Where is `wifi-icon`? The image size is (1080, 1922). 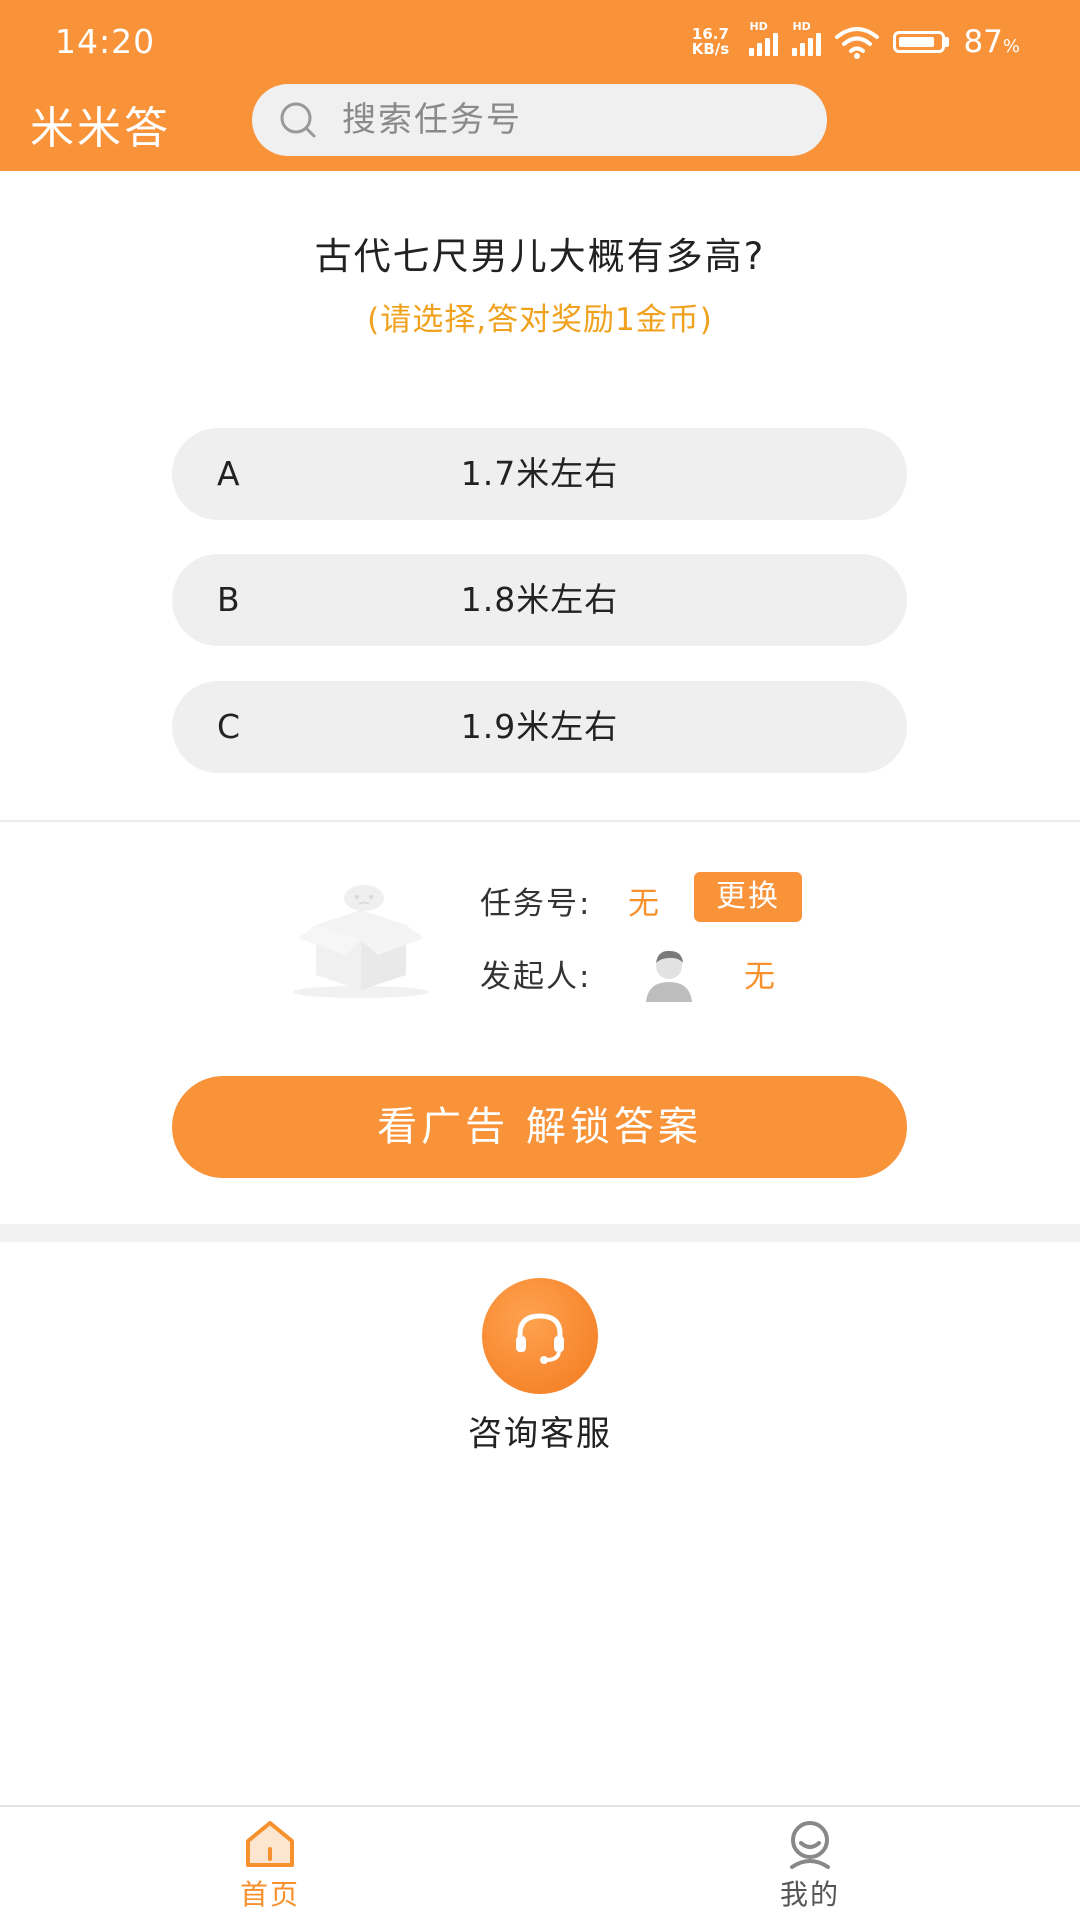 wifi-icon is located at coordinates (857, 43).